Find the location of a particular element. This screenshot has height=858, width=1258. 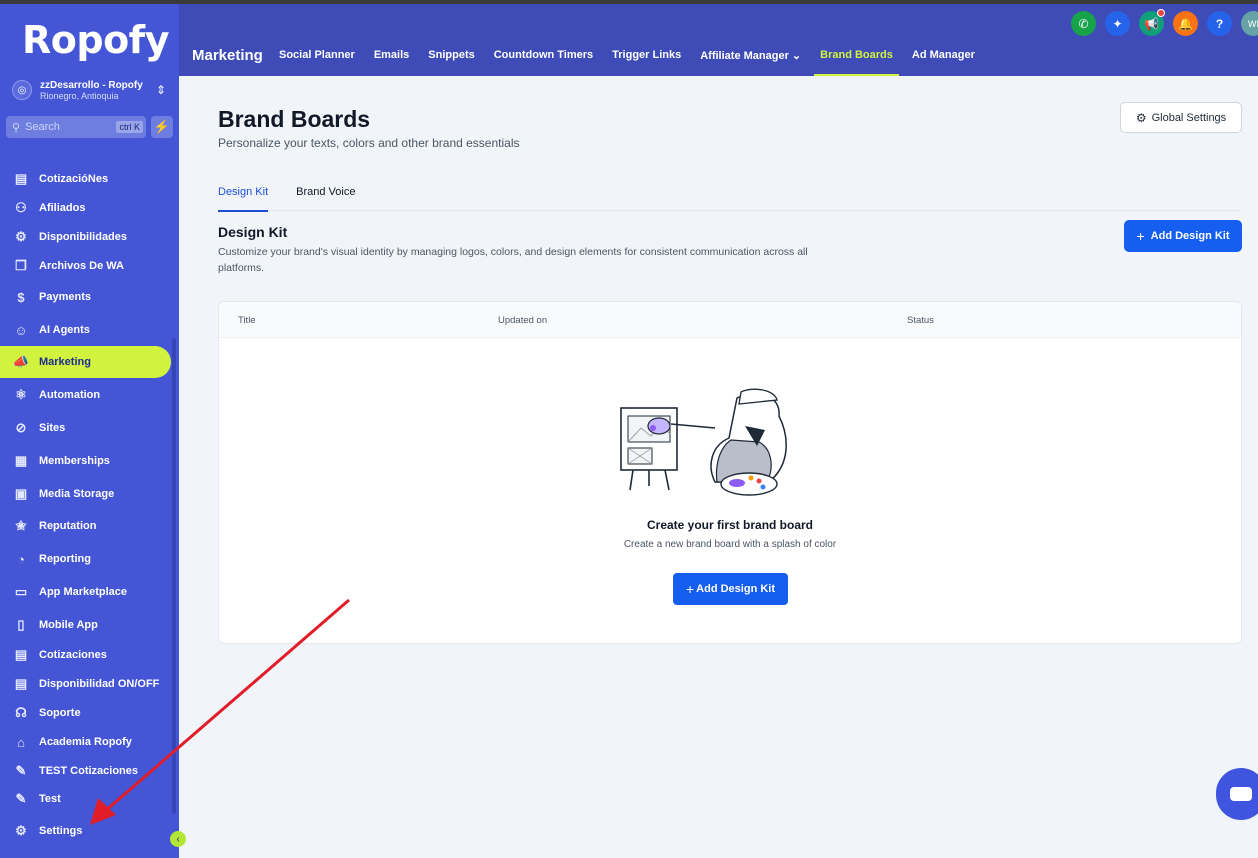

tab-ad-manager: Ad Manager is located at coordinates (943, 55).